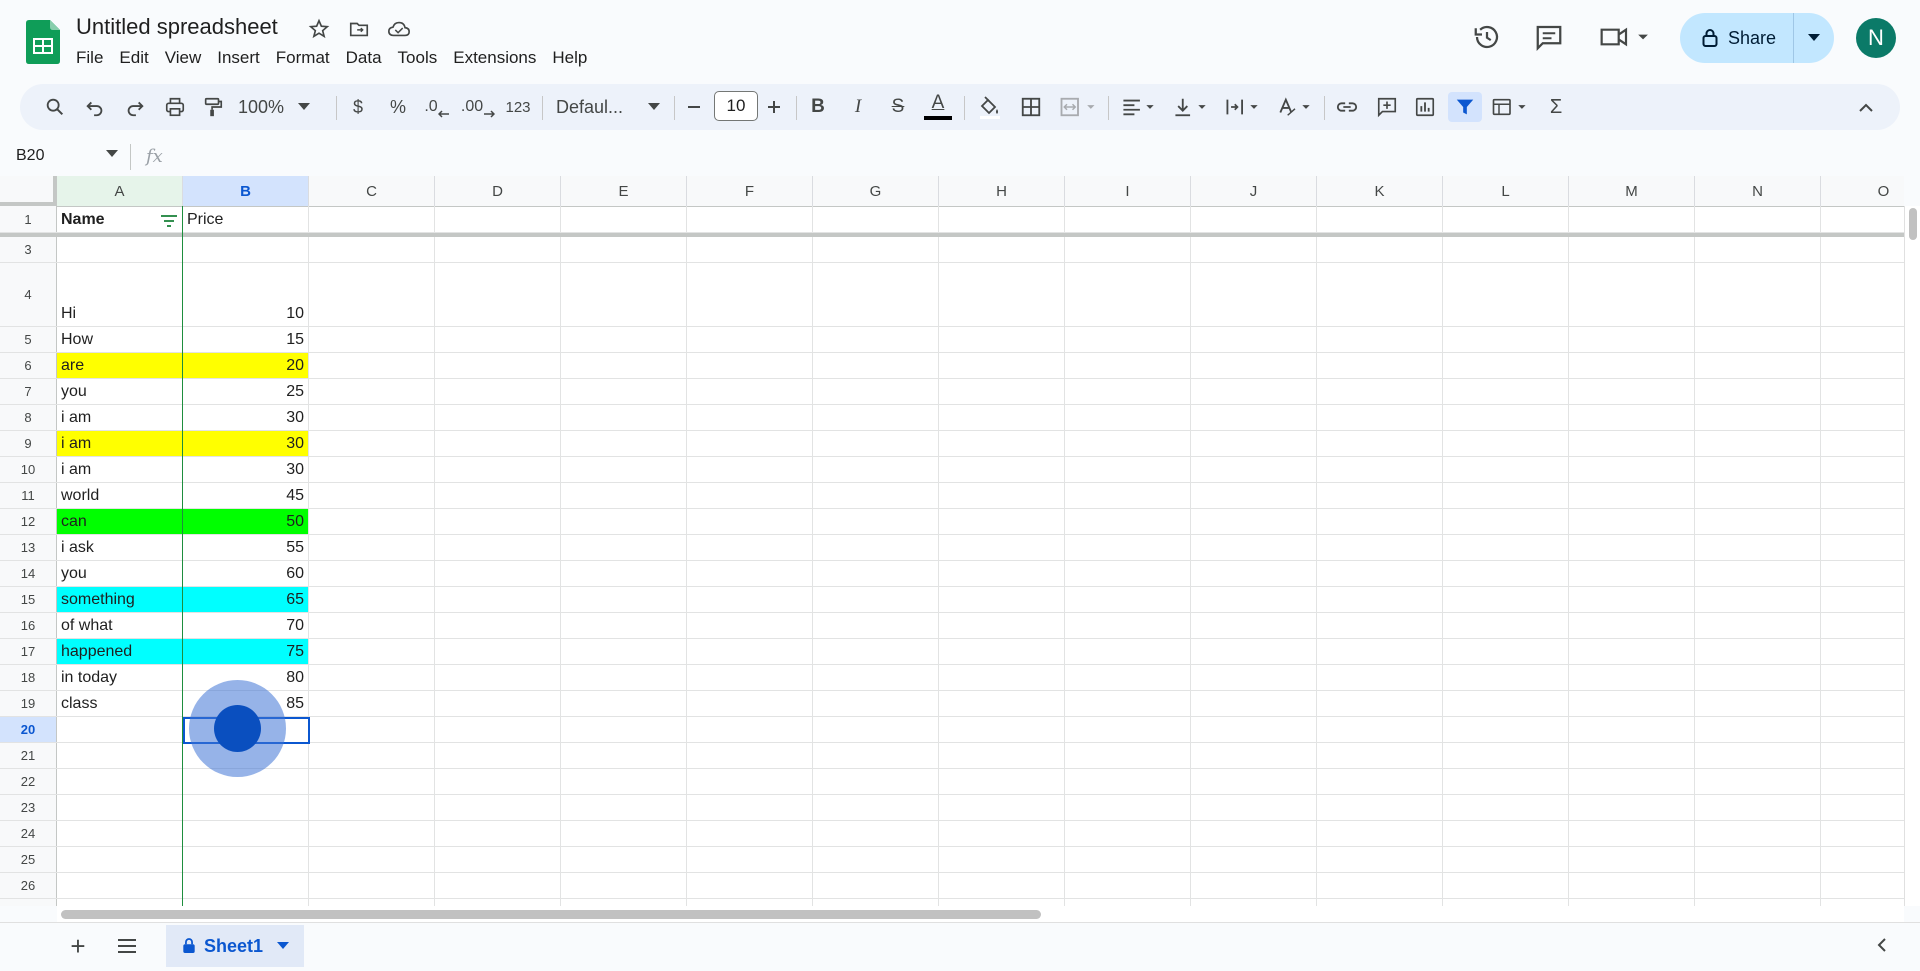  I want to click on cell-g15, so click(876, 599).